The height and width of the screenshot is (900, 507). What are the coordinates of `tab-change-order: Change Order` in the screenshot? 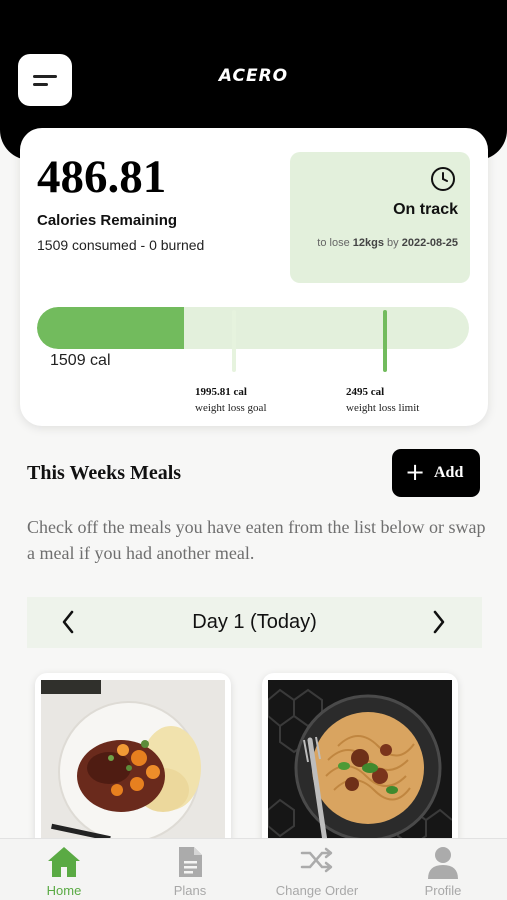 It's located at (317, 869).